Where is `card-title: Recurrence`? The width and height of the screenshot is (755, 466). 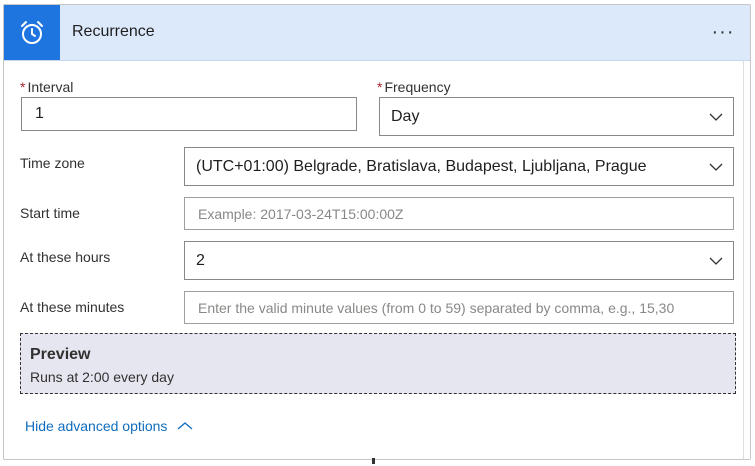
card-title: Recurrence is located at coordinates (113, 31).